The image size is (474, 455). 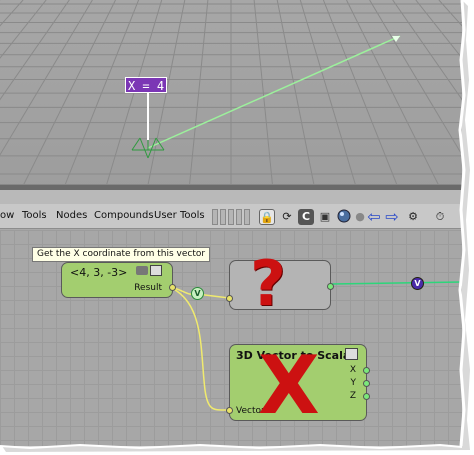 I want to click on output-z-label: Z, so click(x=352, y=396).